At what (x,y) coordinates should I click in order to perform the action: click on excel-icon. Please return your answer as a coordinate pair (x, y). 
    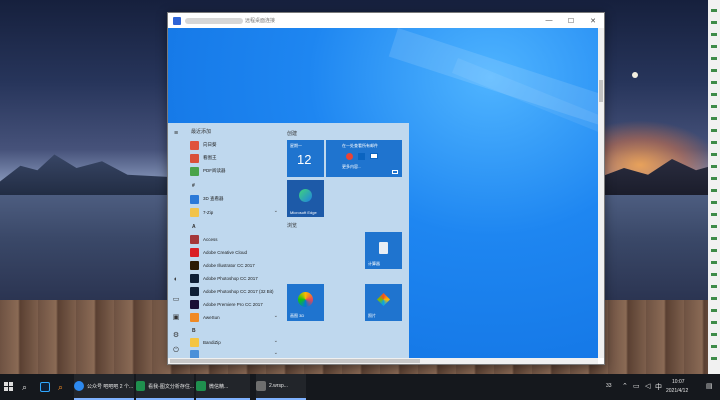
    Looking at the image, I should click on (201, 386).